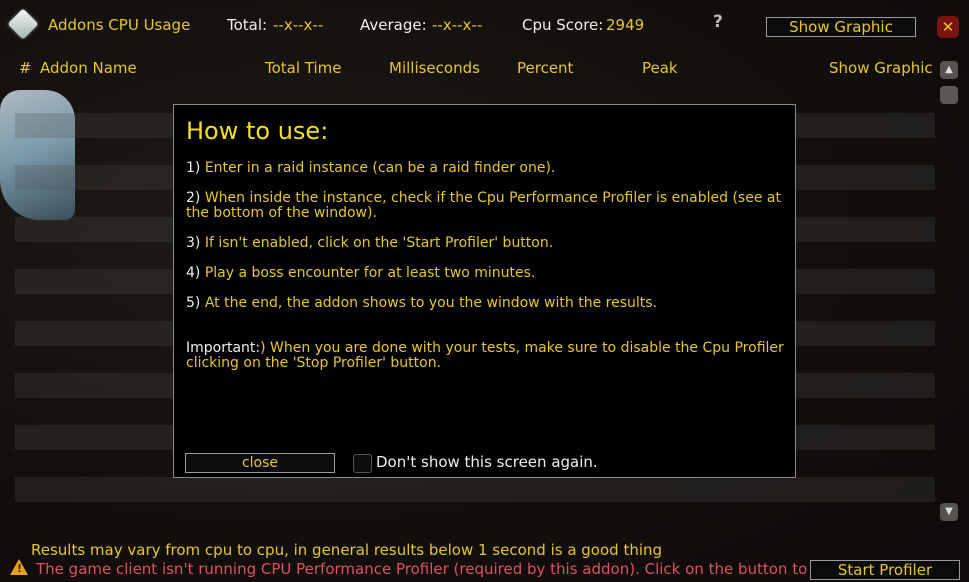 This screenshot has height=582, width=969. What do you see at coordinates (949, 95) in the screenshot?
I see `scrollbar-thumb` at bounding box center [949, 95].